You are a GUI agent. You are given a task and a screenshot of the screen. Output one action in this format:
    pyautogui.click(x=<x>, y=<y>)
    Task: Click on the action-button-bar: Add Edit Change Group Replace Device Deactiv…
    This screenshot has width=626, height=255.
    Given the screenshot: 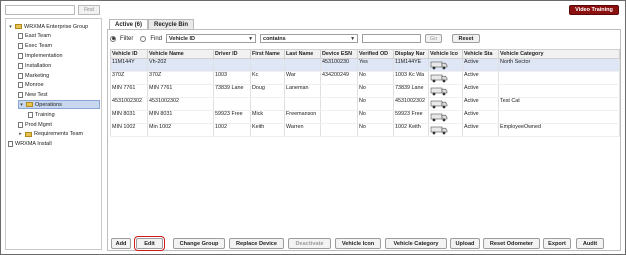 What is the action you would take?
    pyautogui.click(x=366, y=243)
    